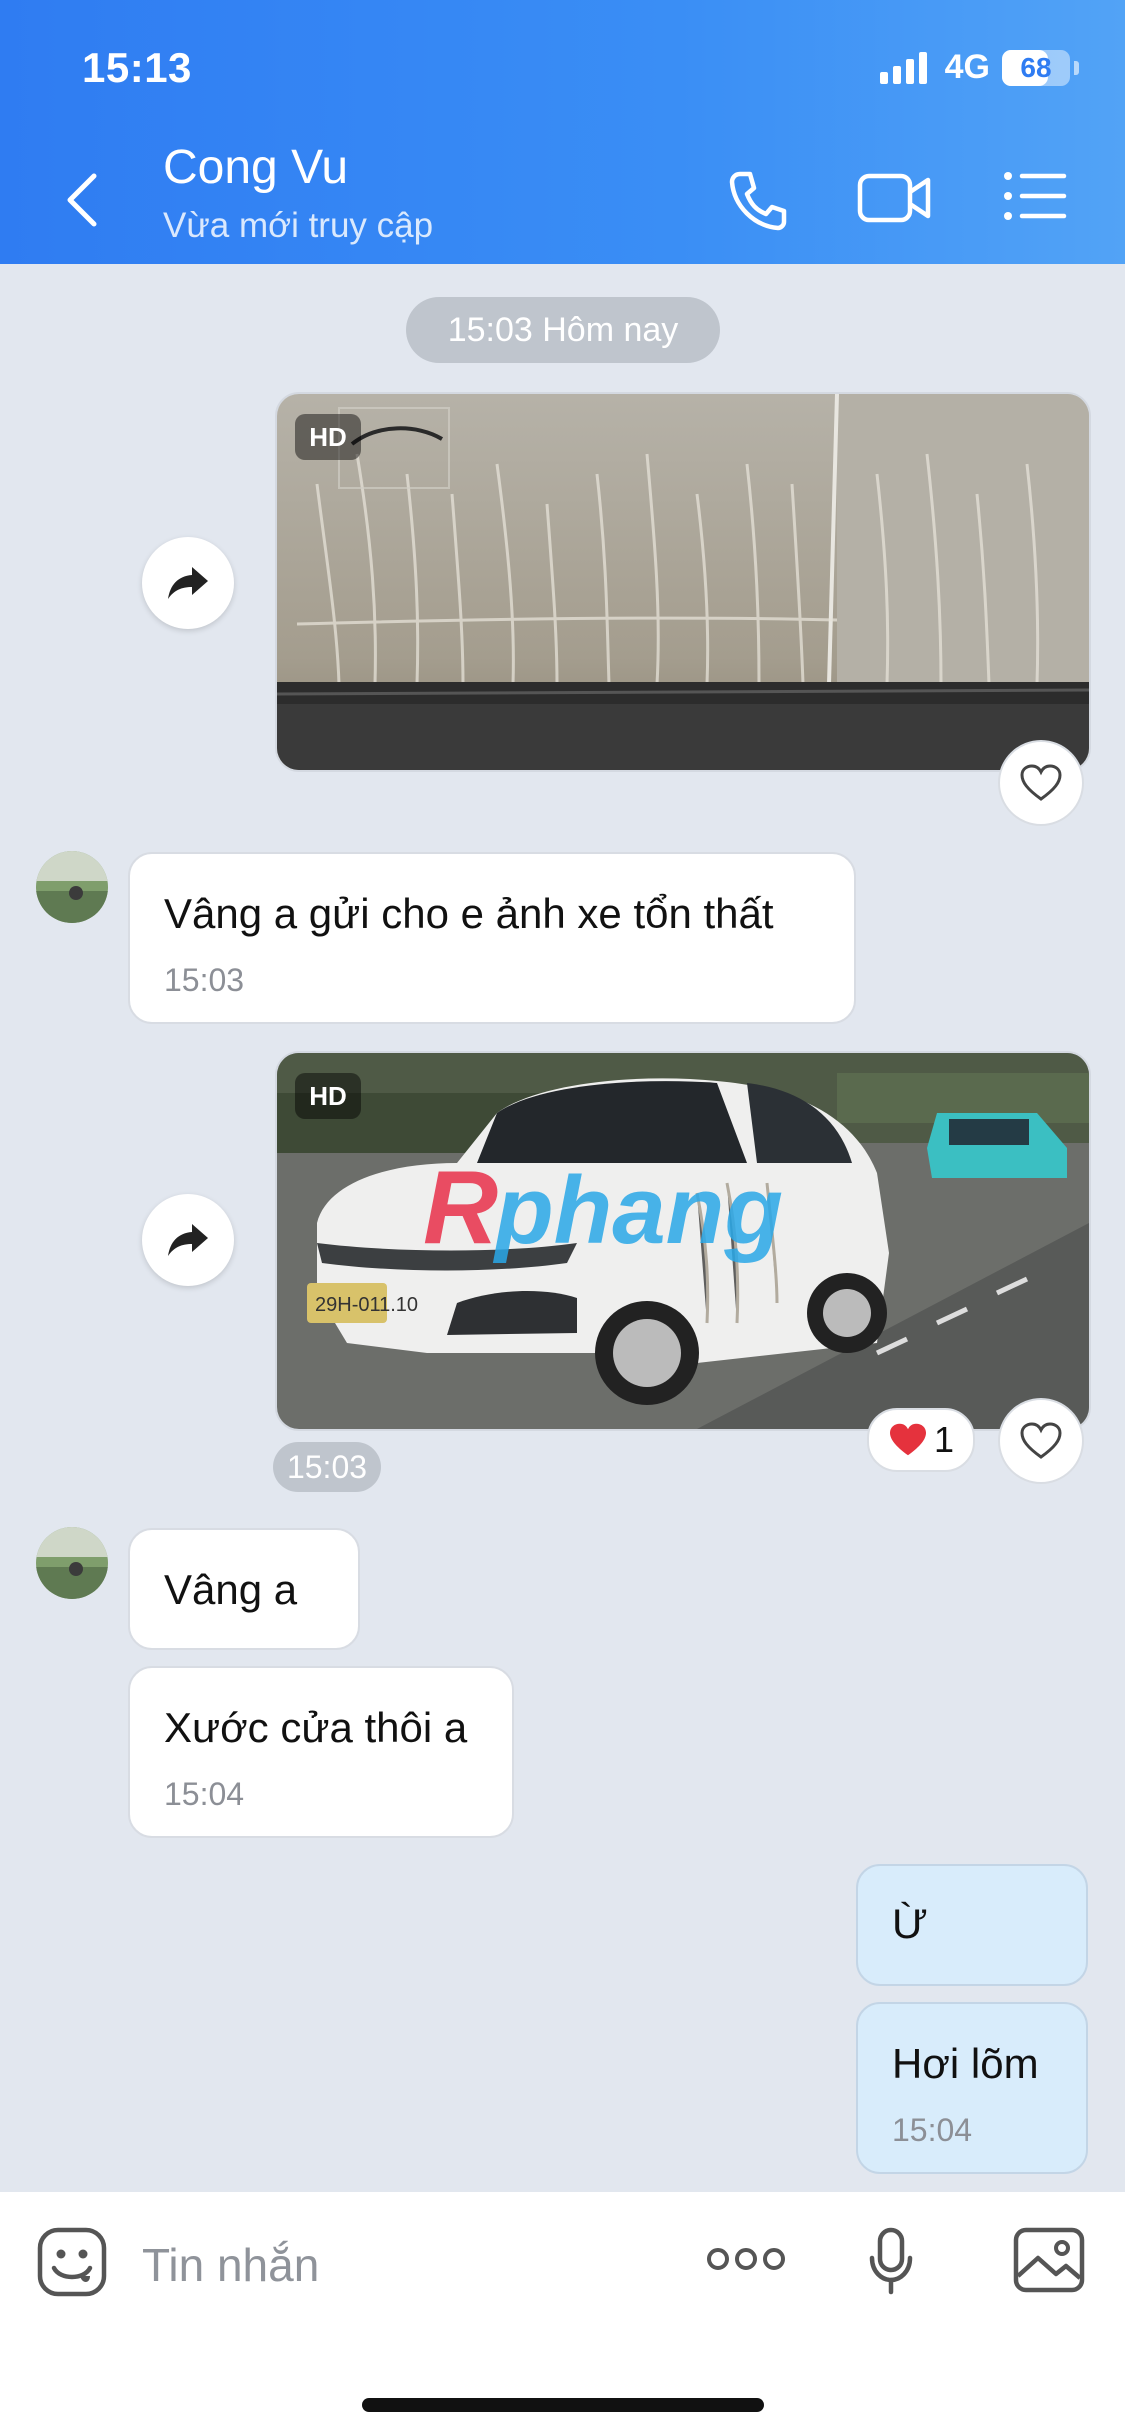  What do you see at coordinates (746, 2259) in the screenshot?
I see `more-icon` at bounding box center [746, 2259].